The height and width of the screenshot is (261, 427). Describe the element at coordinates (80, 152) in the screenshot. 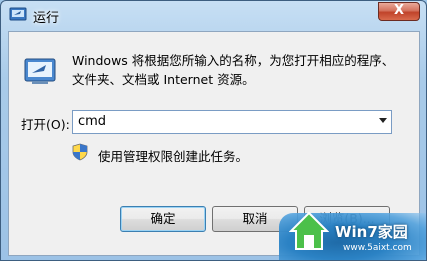

I see `uac-shield-icon` at that location.